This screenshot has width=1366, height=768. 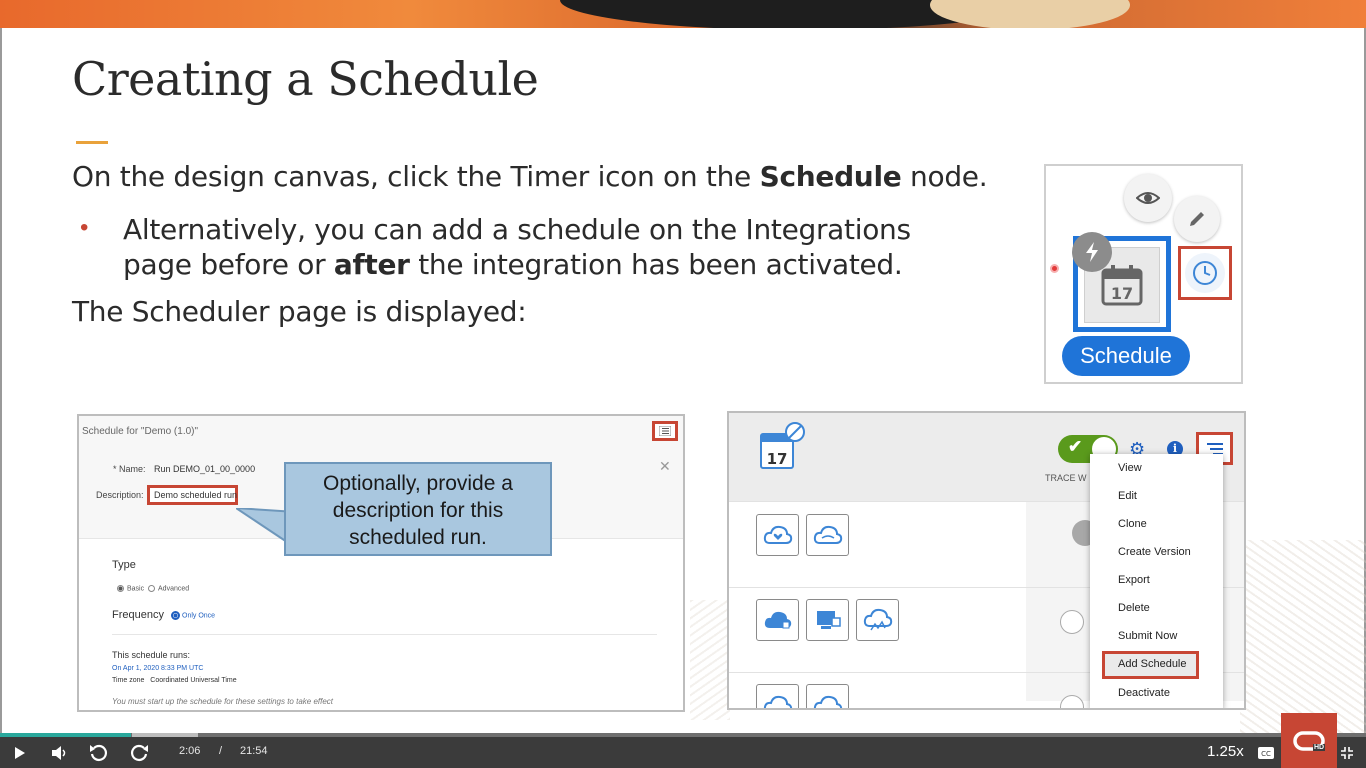 I want to click on timezone-row: Time zone Coordinated Universal Time, so click(x=174, y=680).